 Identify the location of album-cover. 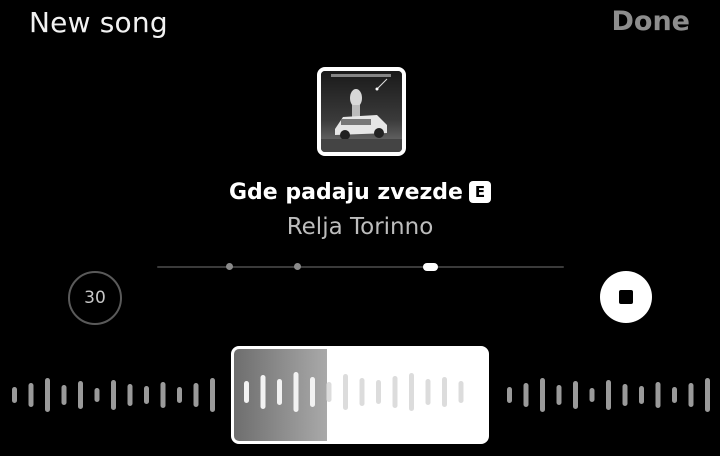
(361, 111).